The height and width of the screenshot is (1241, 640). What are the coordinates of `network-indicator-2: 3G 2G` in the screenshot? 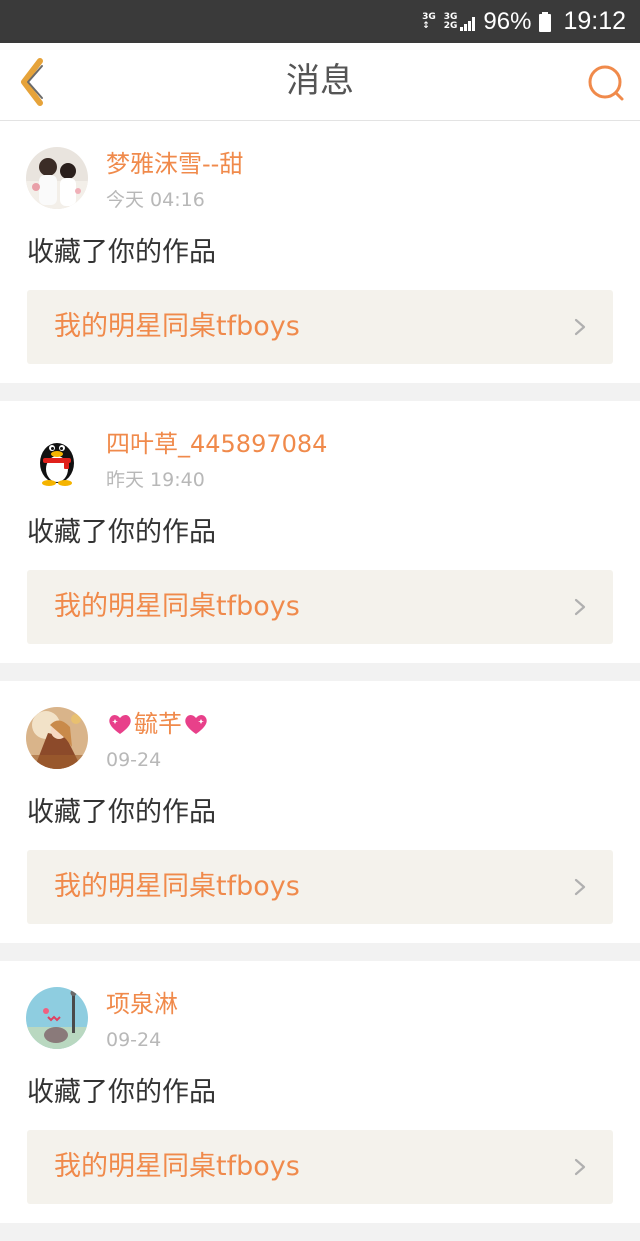 It's located at (459, 21).